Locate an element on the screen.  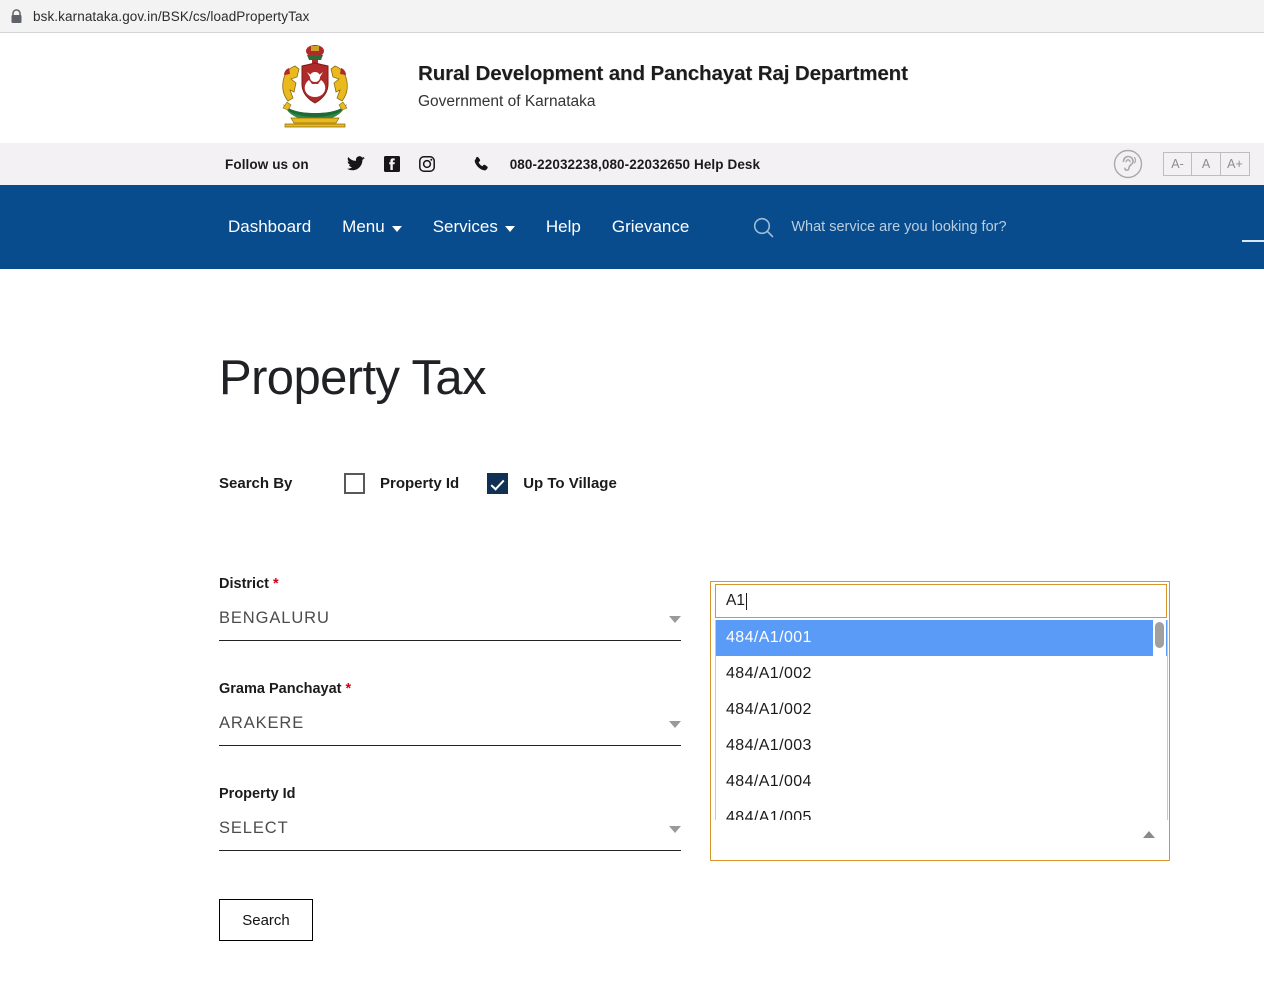
select-property-id: SELECT is located at coordinates (450, 835).